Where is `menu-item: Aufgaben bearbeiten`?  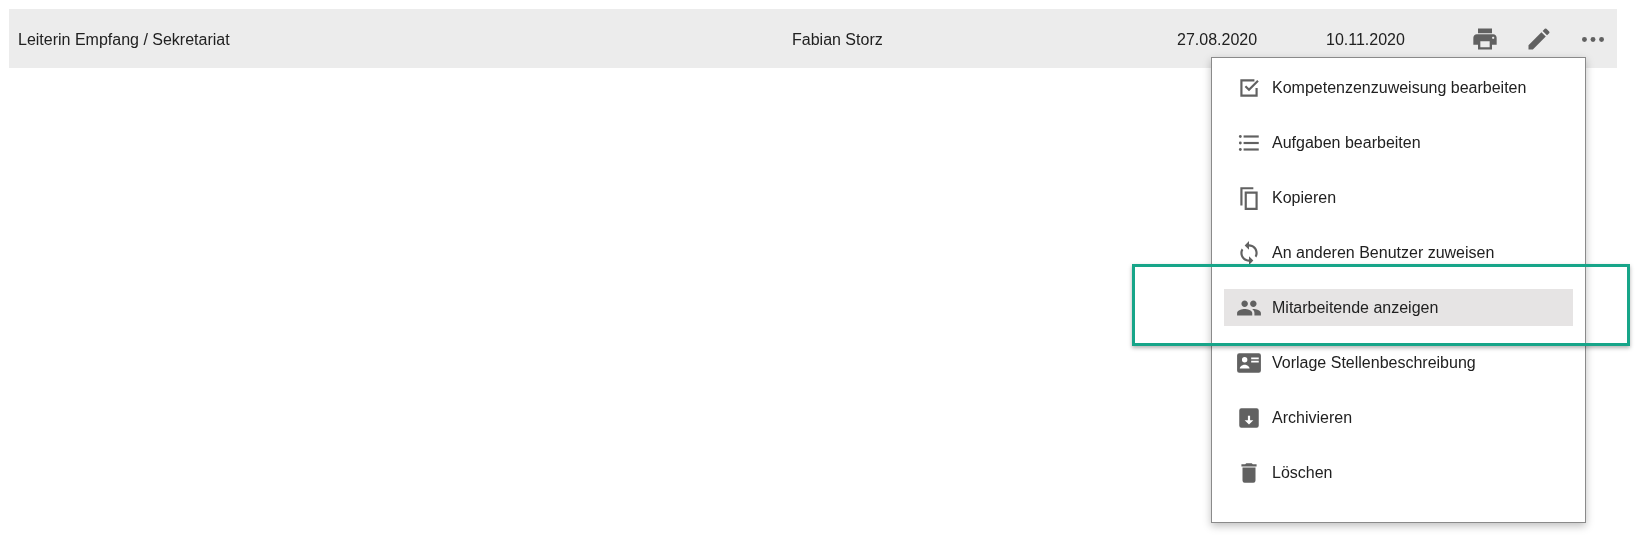
menu-item: Aufgaben bearbeiten is located at coordinates (1398, 142).